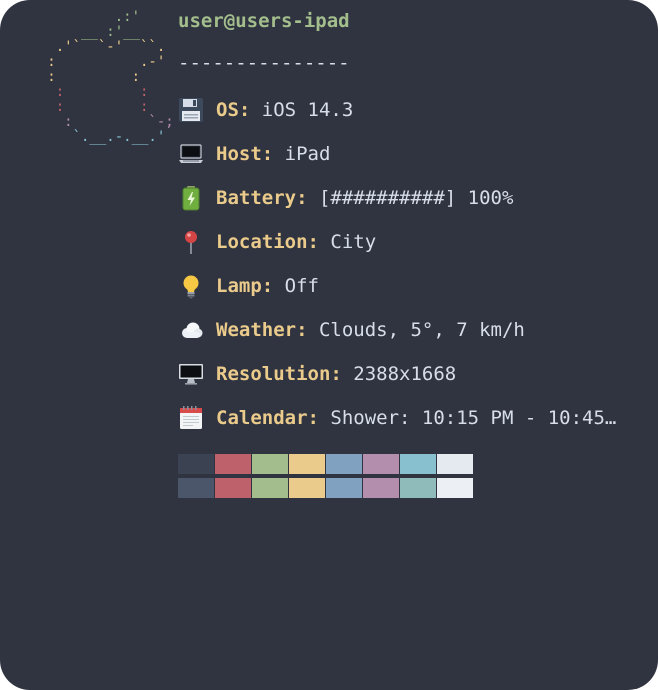  What do you see at coordinates (302, 110) in the screenshot?
I see `os-value: iOS 14.3` at bounding box center [302, 110].